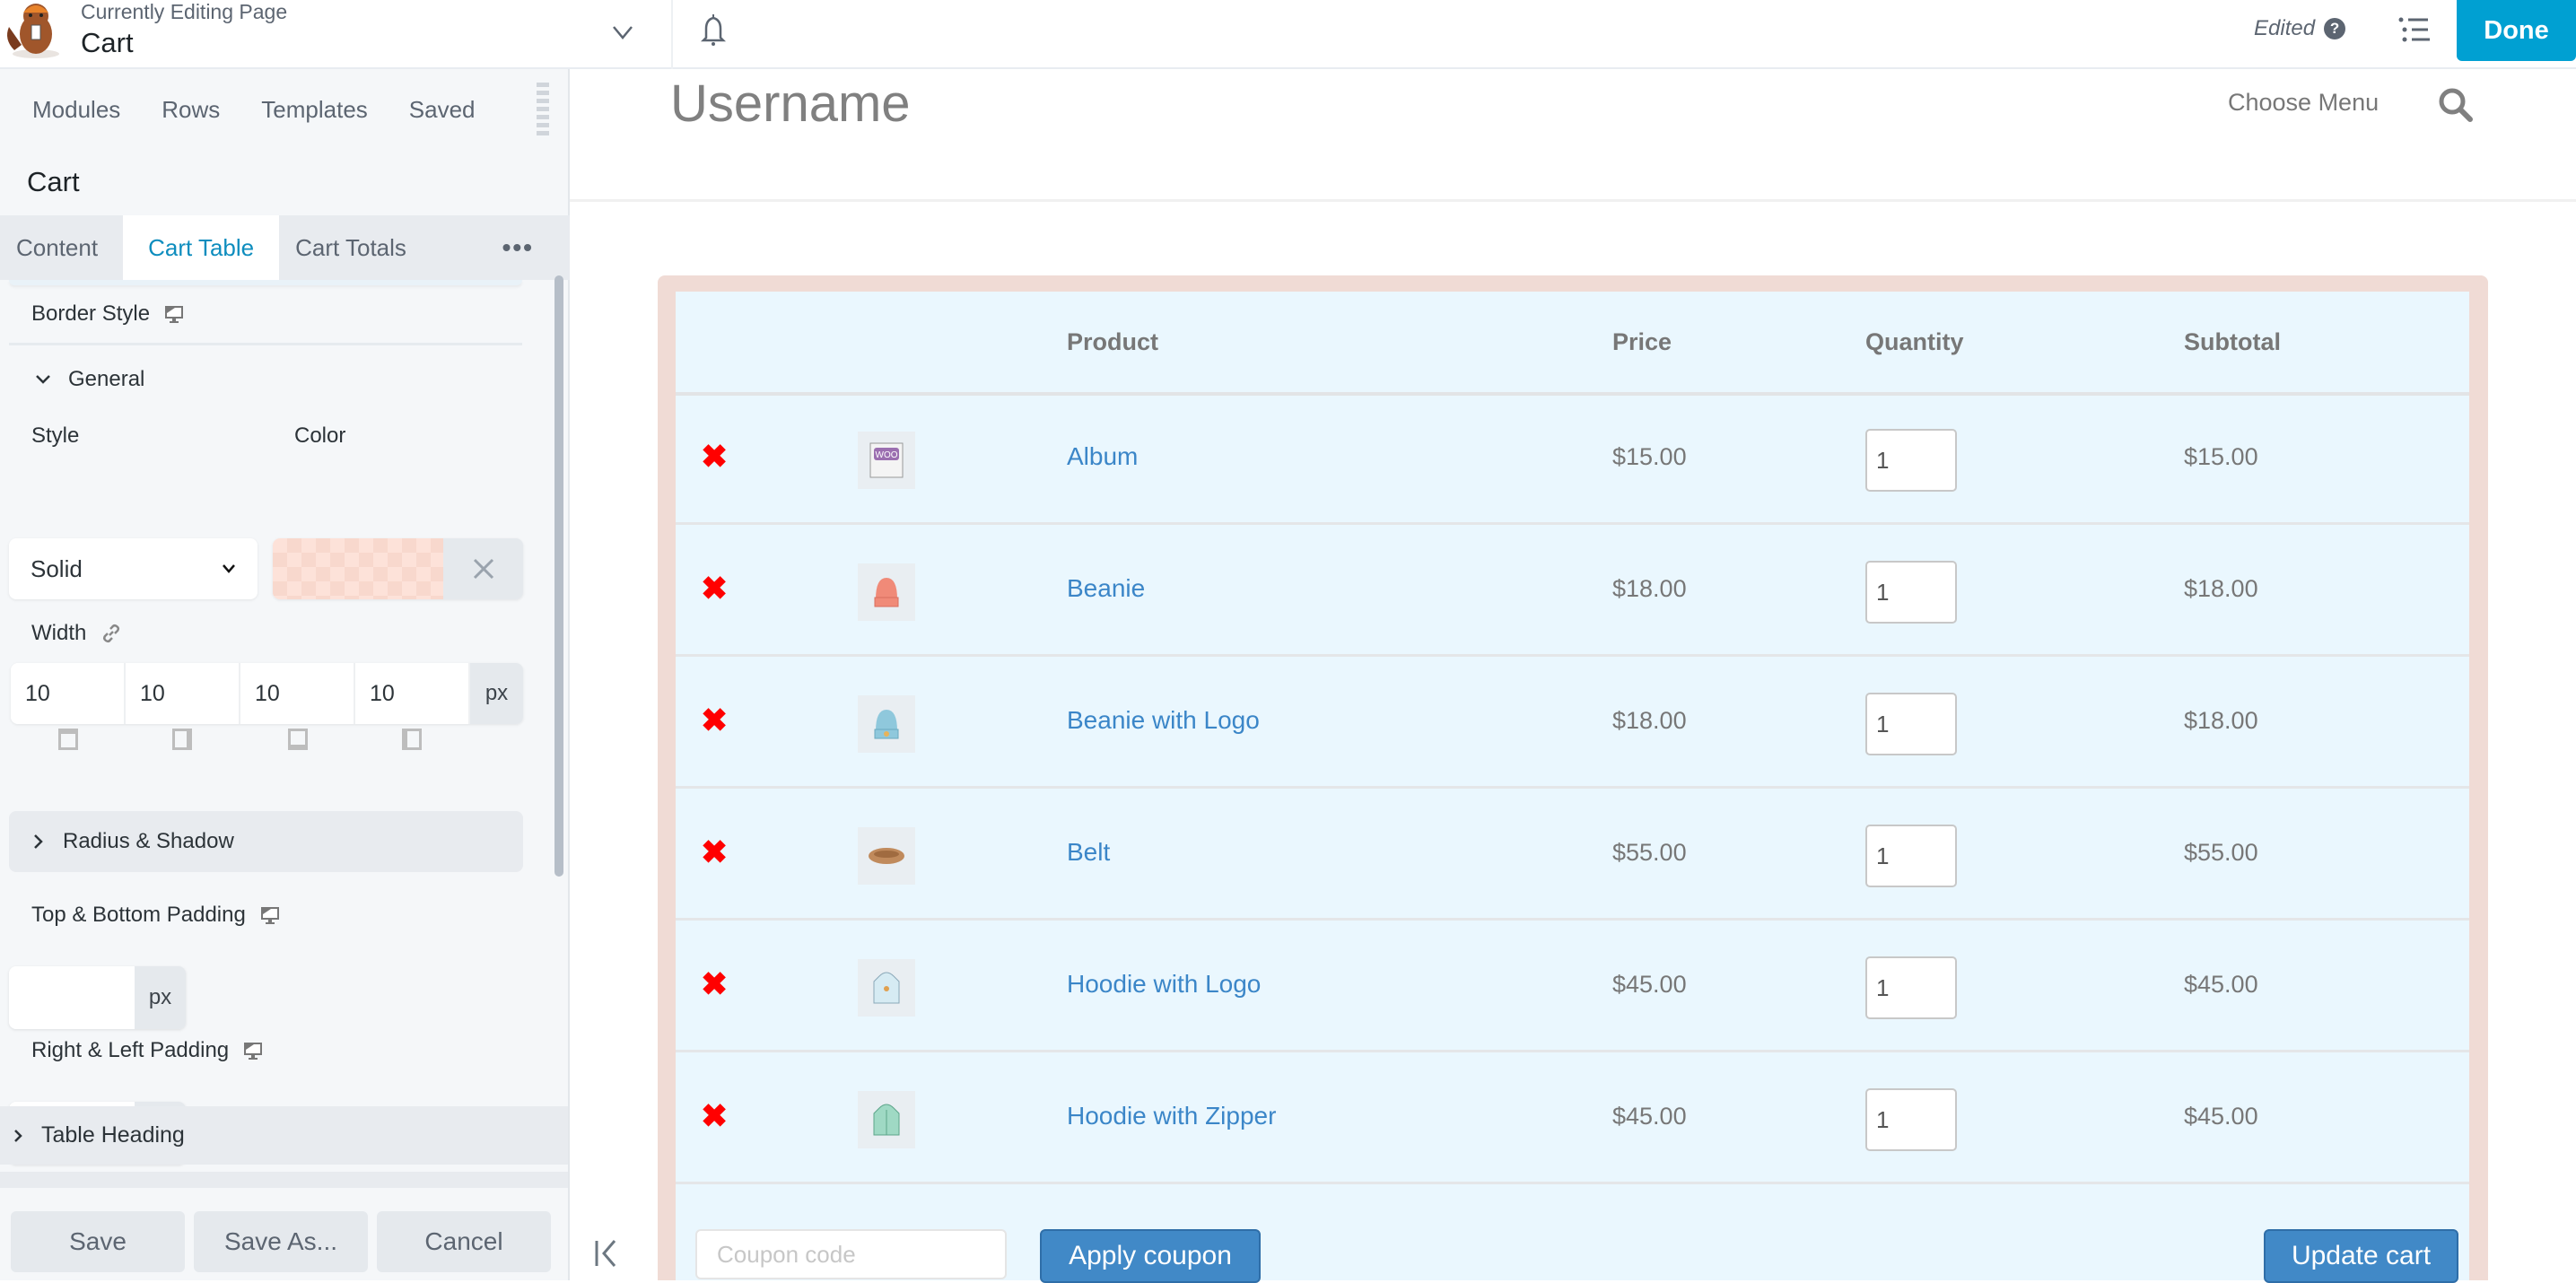 This screenshot has height=1283, width=2576. What do you see at coordinates (1089, 852) in the screenshot?
I see `product-name-link: Belt` at bounding box center [1089, 852].